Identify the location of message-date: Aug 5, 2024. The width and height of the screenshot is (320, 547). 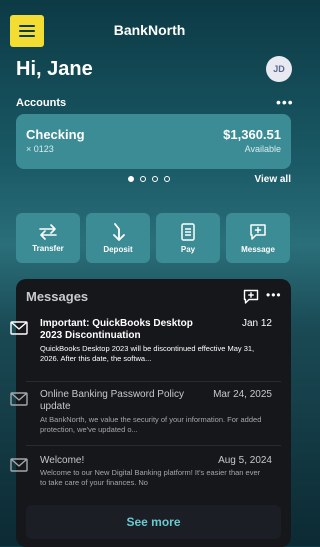
(245, 460).